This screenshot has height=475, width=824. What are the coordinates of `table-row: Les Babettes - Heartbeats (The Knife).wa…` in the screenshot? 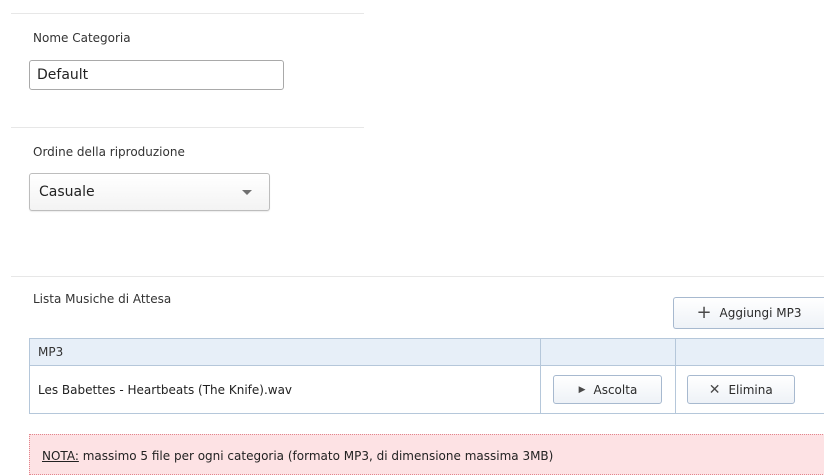 It's located at (426, 389).